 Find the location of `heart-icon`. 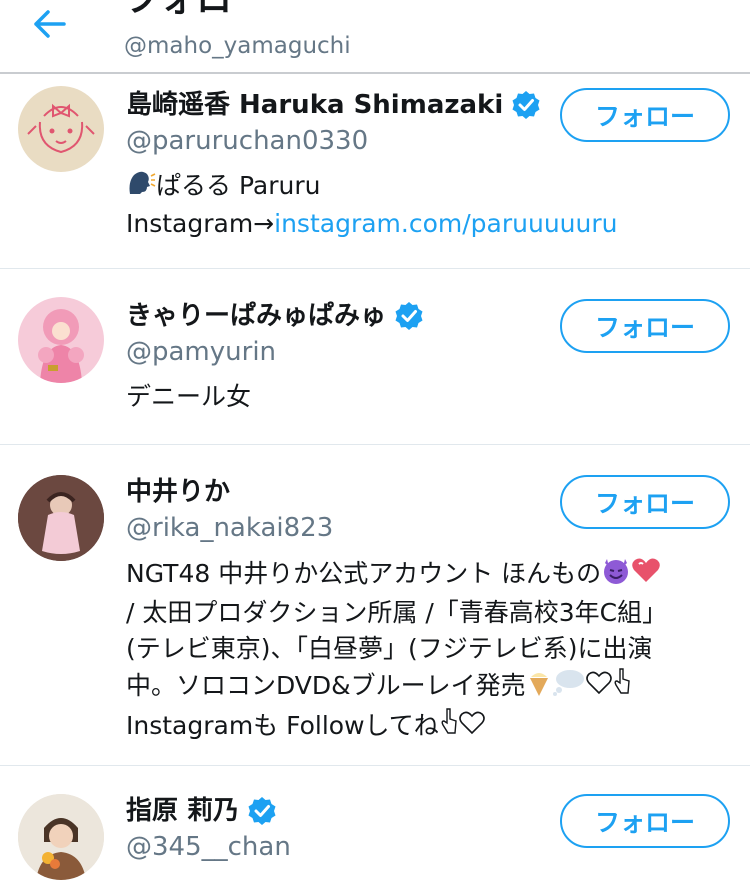

heart-icon is located at coordinates (646, 575).